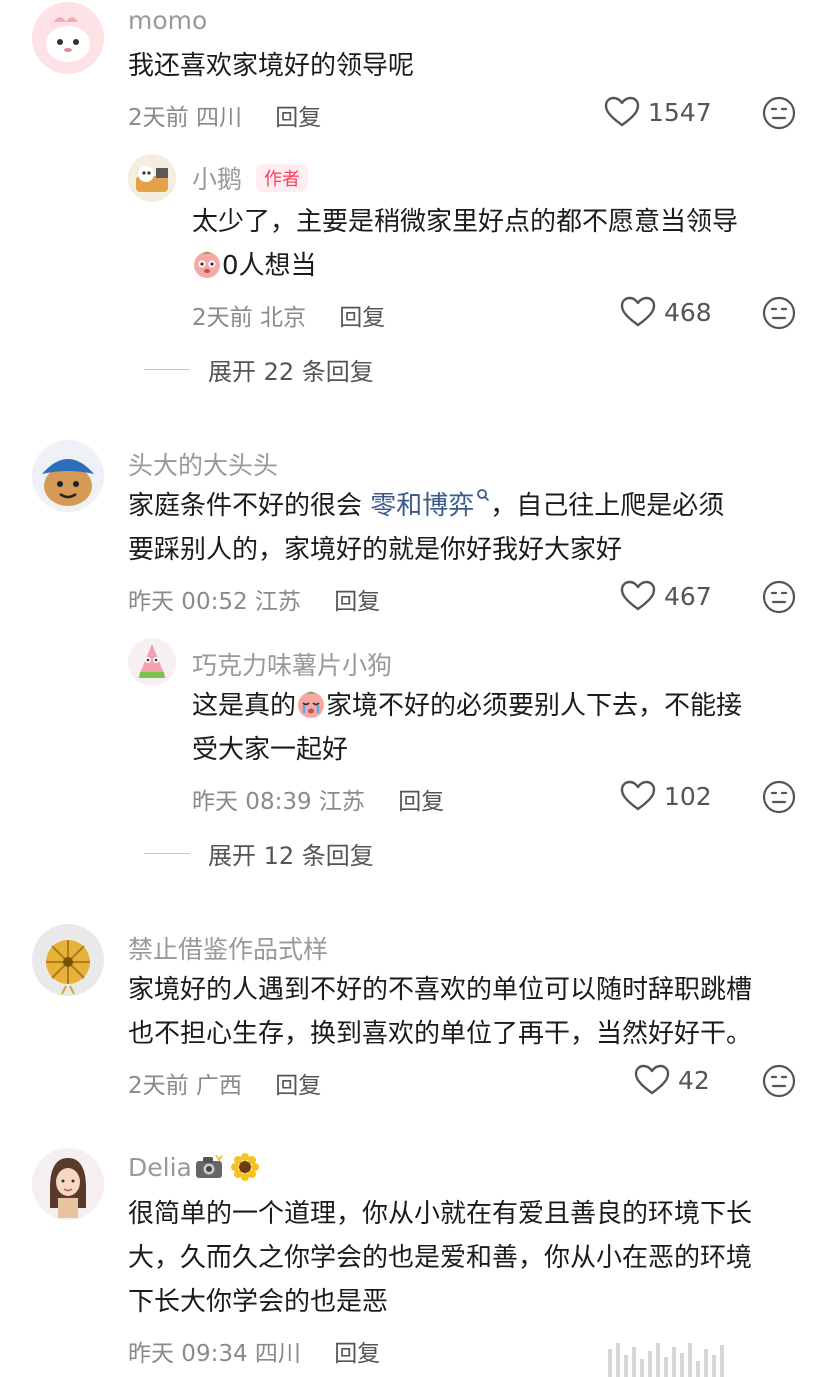  Describe the element at coordinates (465, 222) in the screenshot. I see `reply-text: 太少了，主要是稍微家里好点的都不愿意当领导` at that location.